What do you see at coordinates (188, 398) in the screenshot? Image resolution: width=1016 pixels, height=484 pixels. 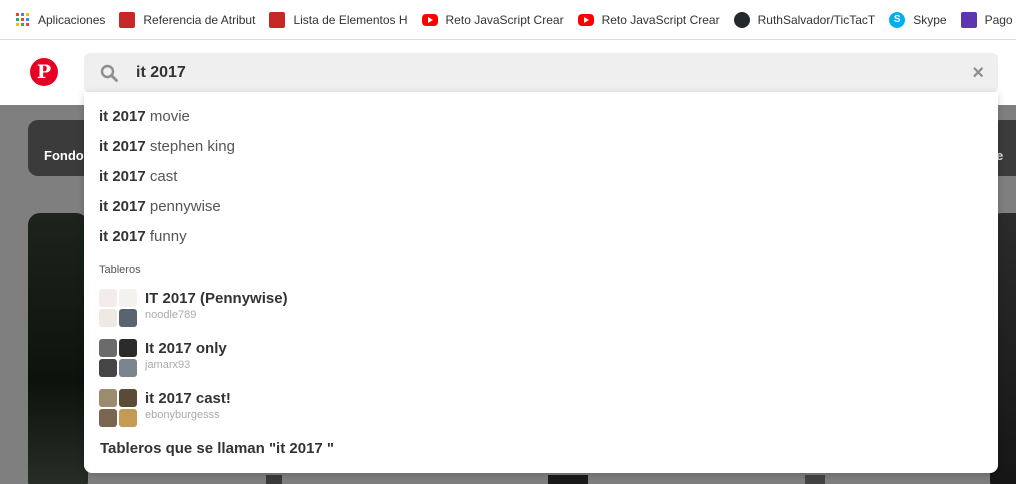 I see `board-title: it 2017 cast!` at bounding box center [188, 398].